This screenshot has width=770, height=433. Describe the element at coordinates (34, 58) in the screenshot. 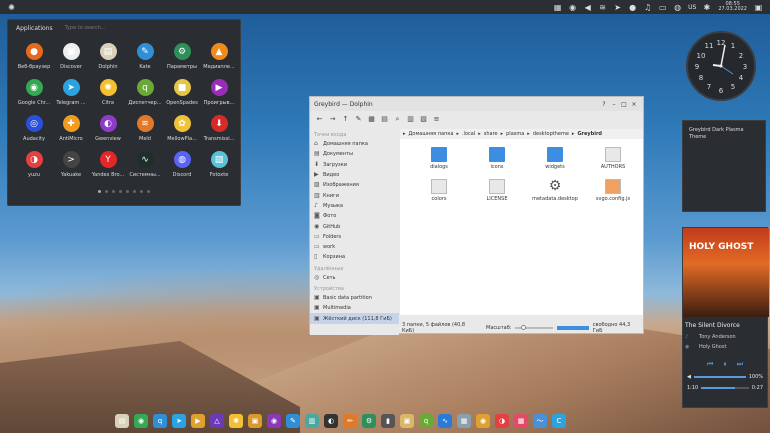

I see `app-item: ● Веб-браузер` at that location.